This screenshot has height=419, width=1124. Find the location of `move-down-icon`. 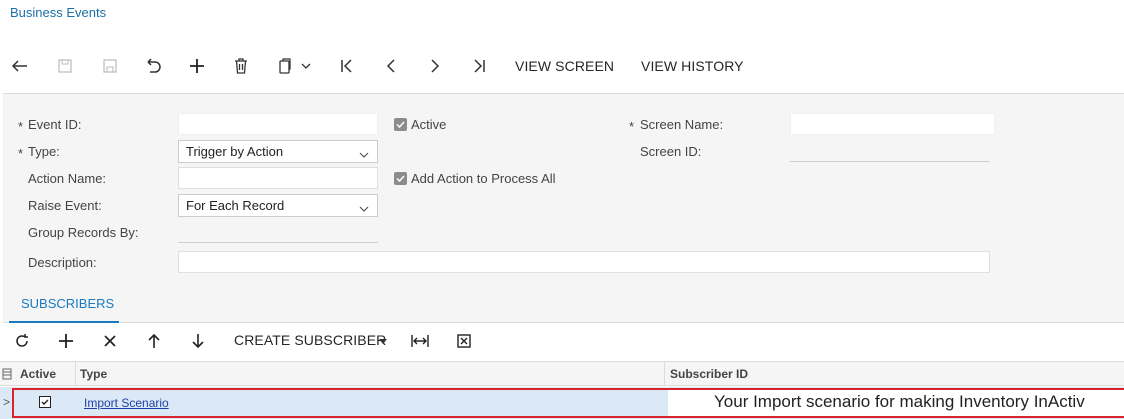

move-down-icon is located at coordinates (198, 341).